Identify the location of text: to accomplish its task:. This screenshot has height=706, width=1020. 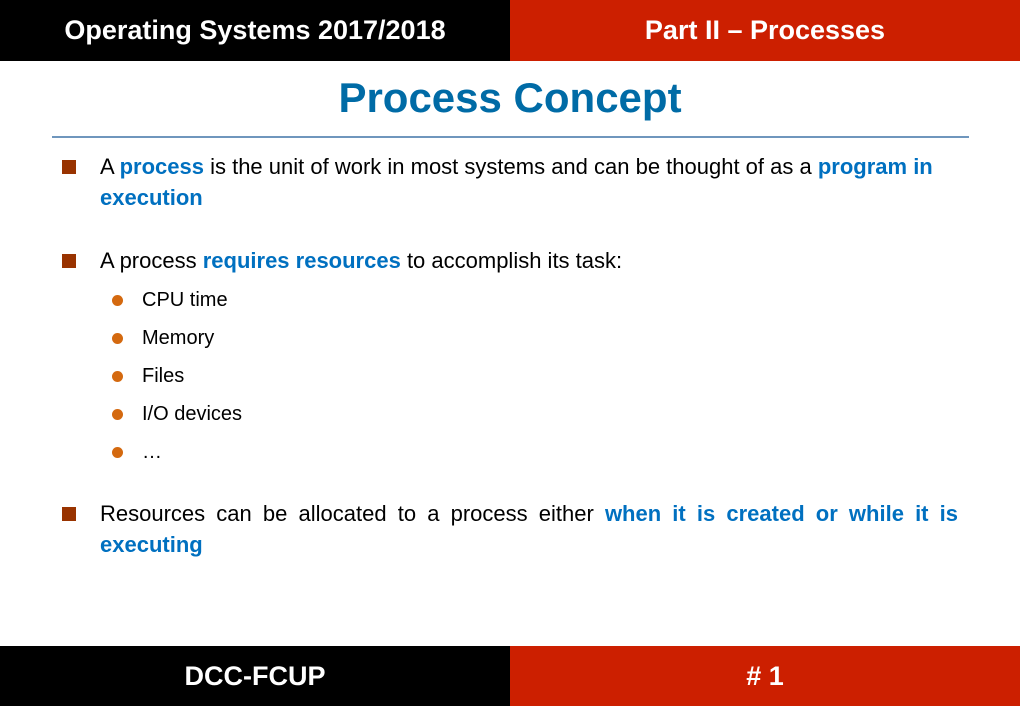
(511, 260).